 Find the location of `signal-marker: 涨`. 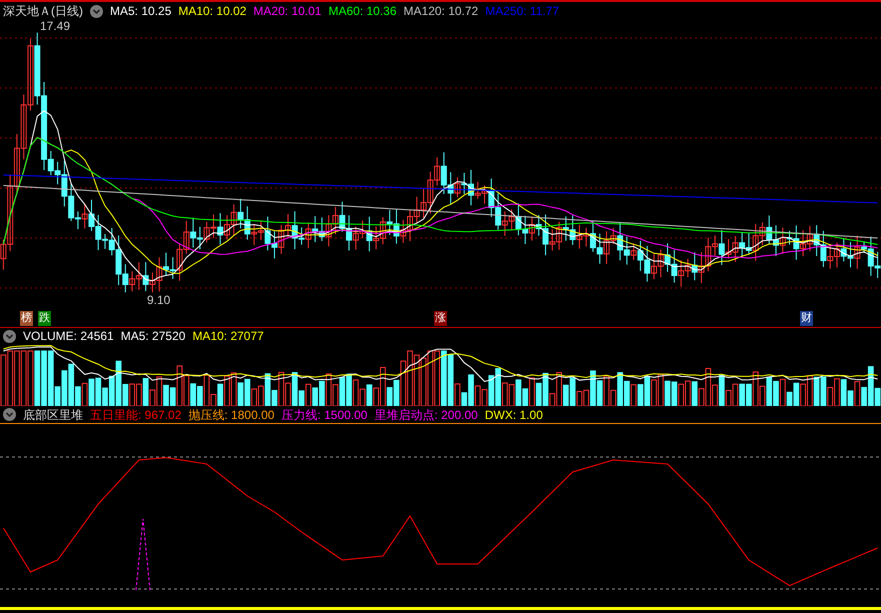

signal-marker: 涨 is located at coordinates (440, 318).